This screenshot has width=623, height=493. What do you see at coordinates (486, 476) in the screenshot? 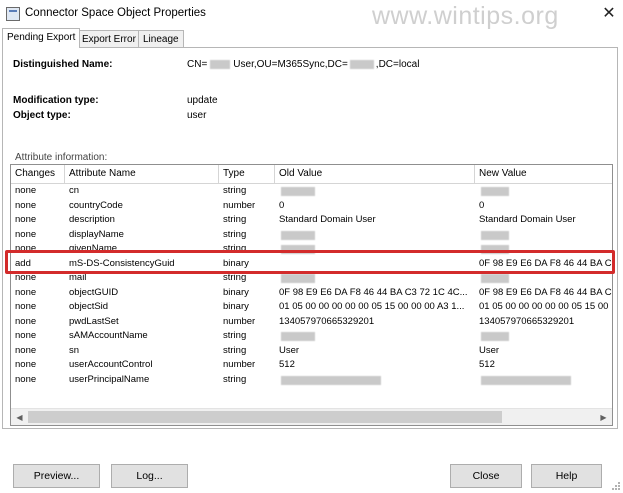
I see `close-button: Close` at bounding box center [486, 476].